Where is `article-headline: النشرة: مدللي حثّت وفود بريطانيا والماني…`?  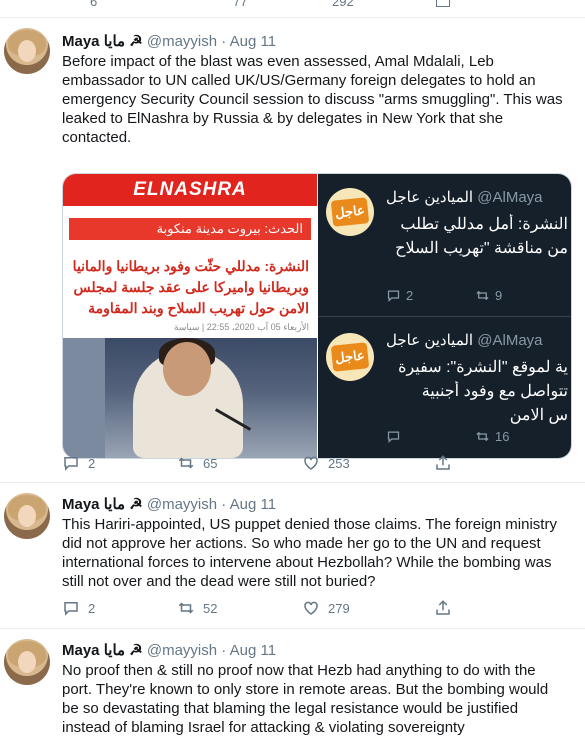
article-headline: النشرة: مدللي حثّت وفود بريطانيا والماني… is located at coordinates (190, 287).